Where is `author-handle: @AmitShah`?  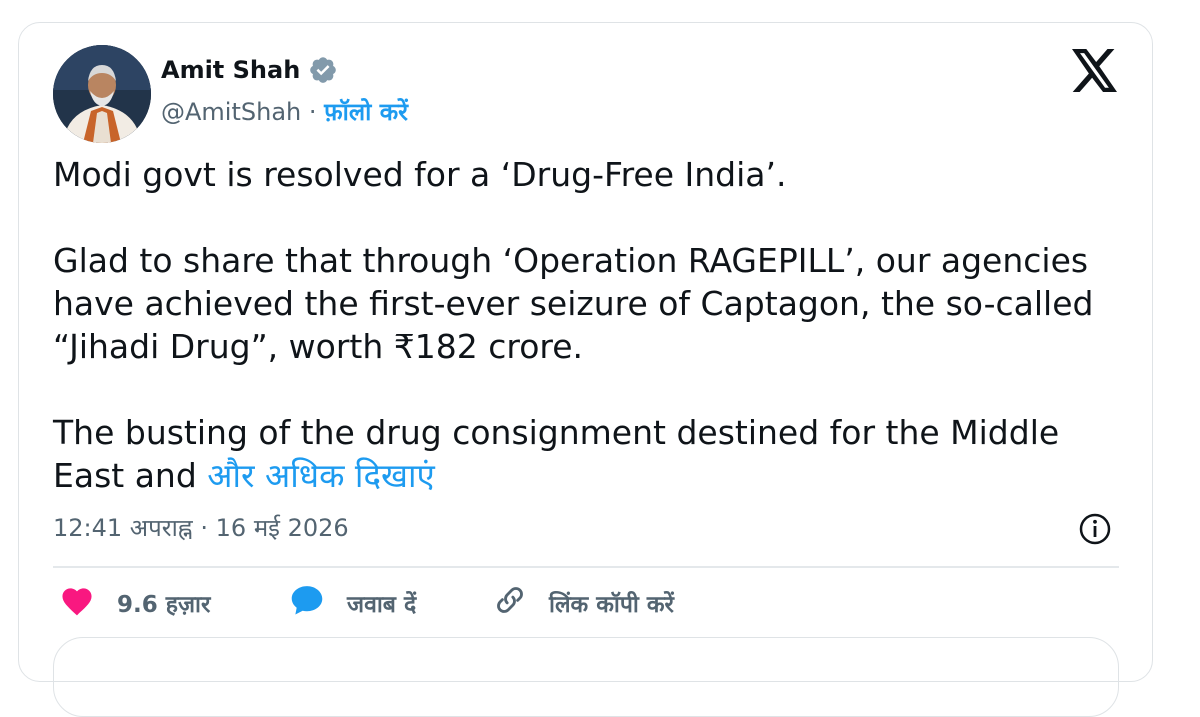 author-handle: @AmitShah is located at coordinates (231, 112).